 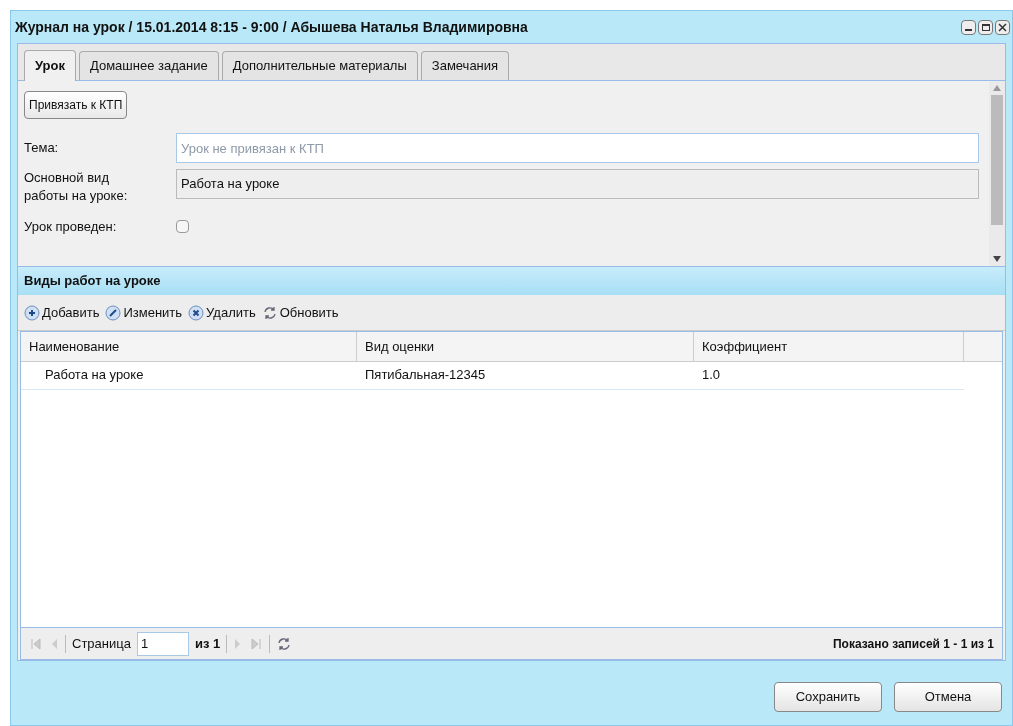 What do you see at coordinates (196, 312) in the screenshot?
I see `delete-icon` at bounding box center [196, 312].